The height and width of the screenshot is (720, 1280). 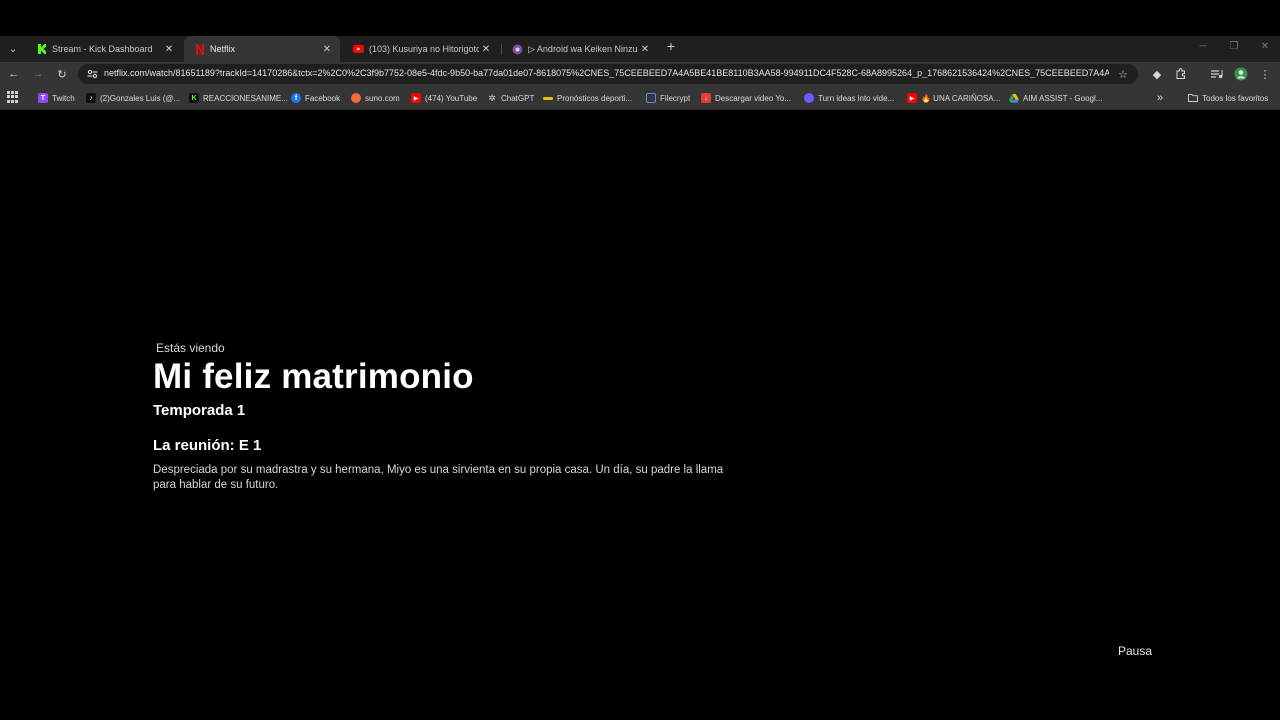 I want to click on bookmark-label: suno.com, so click(x=382, y=98).